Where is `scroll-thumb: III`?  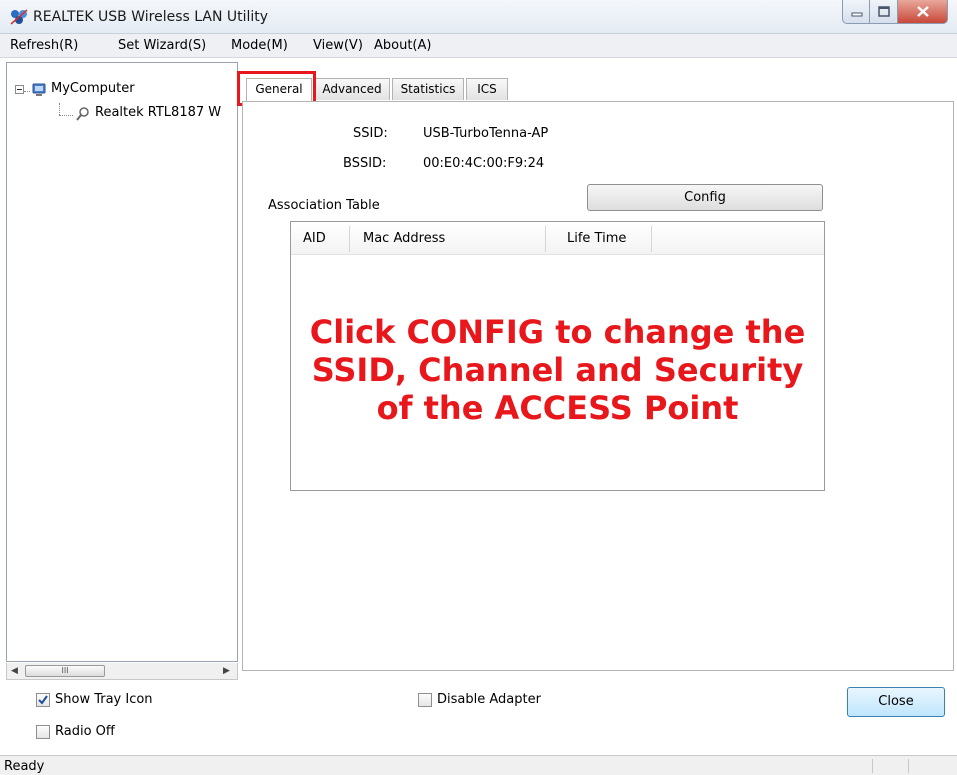 scroll-thumb: III is located at coordinates (65, 671).